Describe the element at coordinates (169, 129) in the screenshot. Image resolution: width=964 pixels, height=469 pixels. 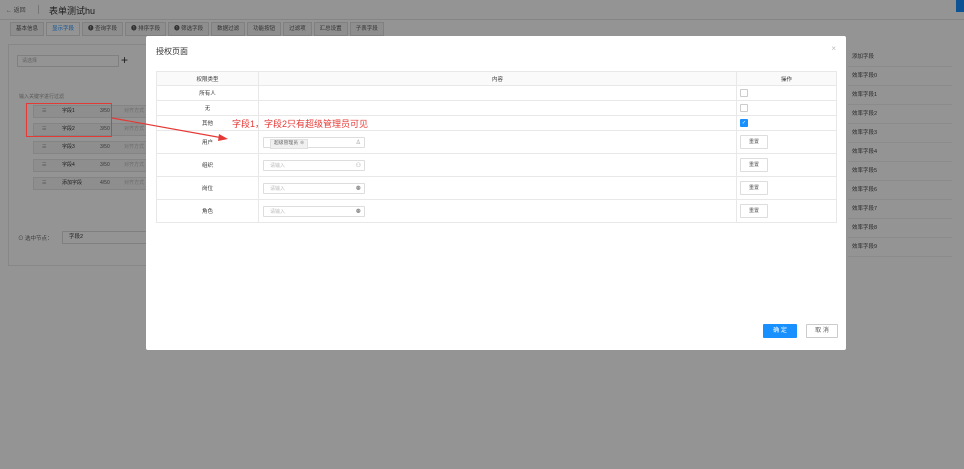
I see `annotation-arrow` at that location.